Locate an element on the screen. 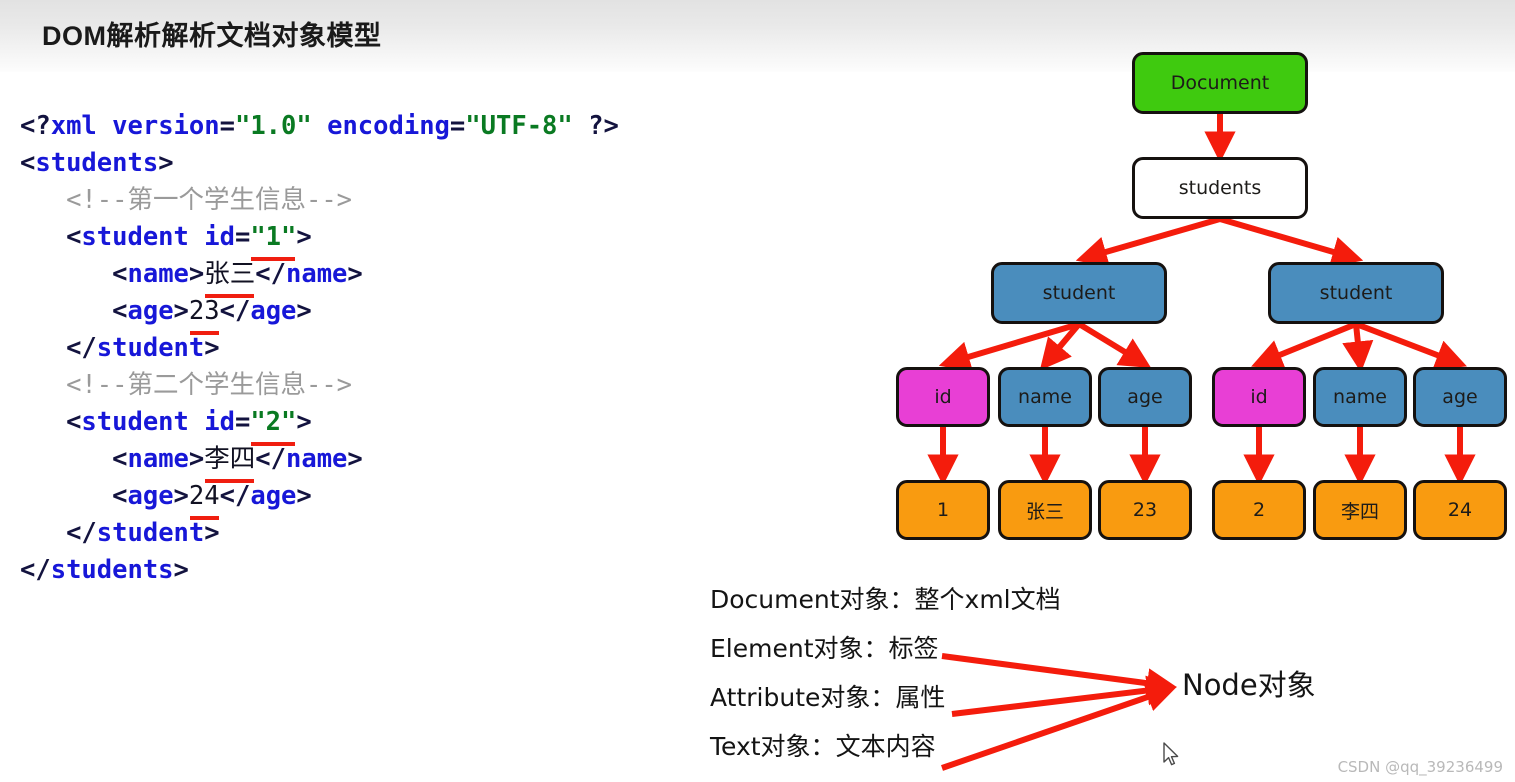 The image size is (1515, 782). legend-item-term: Element对象： is located at coordinates (799, 648).